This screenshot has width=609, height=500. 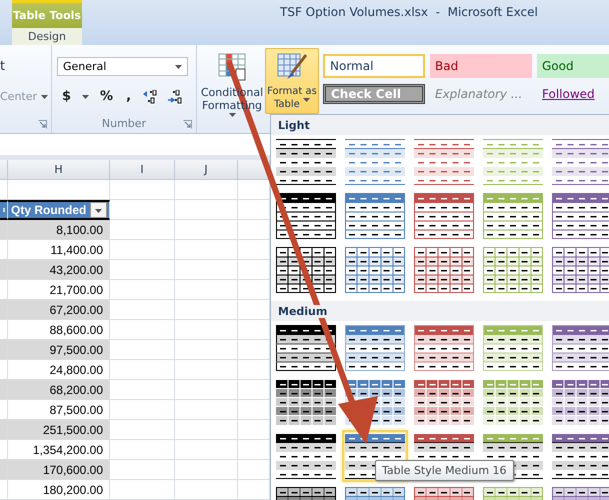 I want to click on column-header: H, so click(x=59, y=170).